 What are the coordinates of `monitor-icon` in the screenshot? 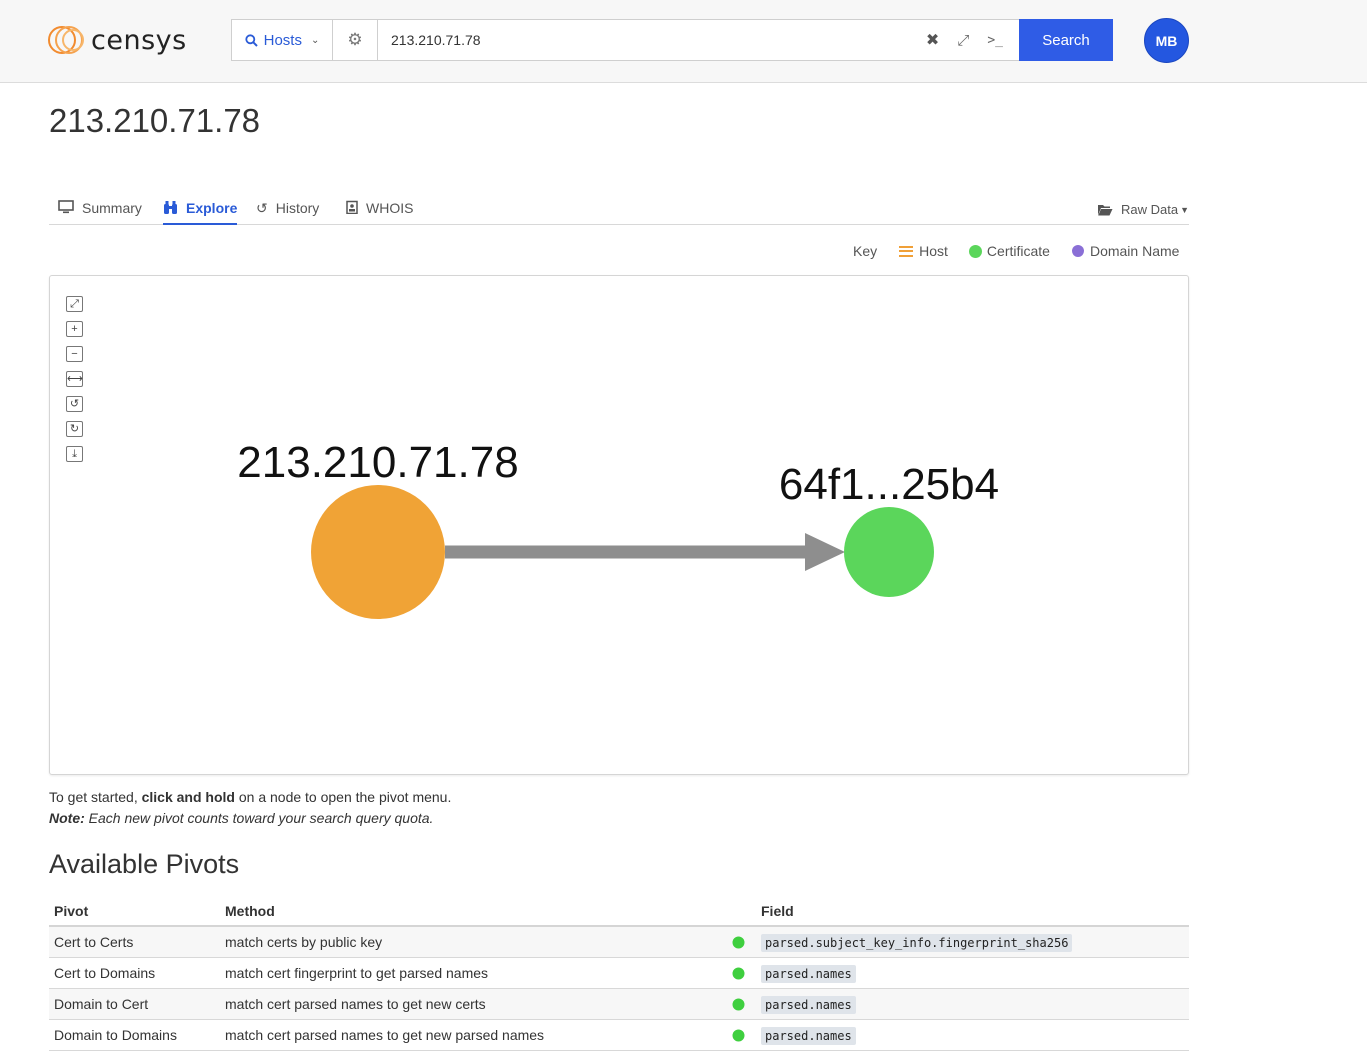 It's located at (66, 207).